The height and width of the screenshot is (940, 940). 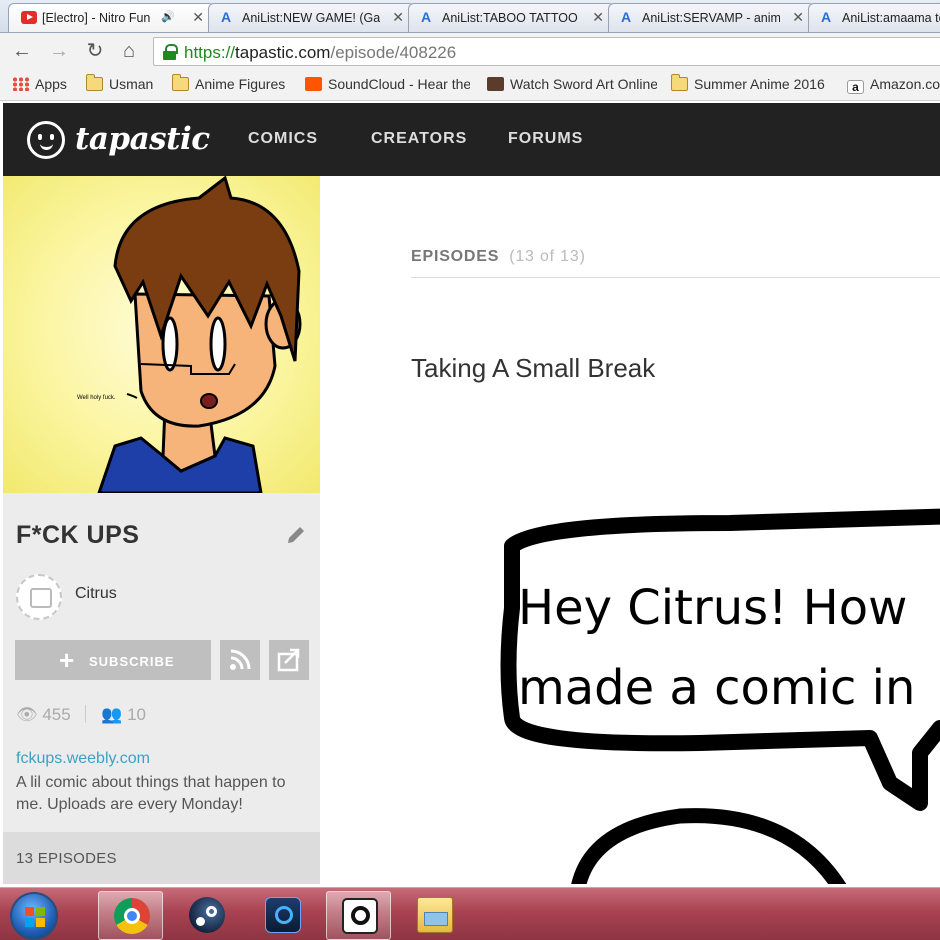 I want to click on series-stats: 👁 455 👥 10, so click(x=81, y=715).